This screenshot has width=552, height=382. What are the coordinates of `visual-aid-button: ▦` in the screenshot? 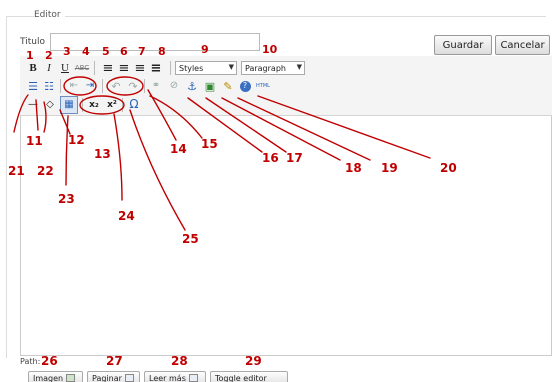 It's located at (69, 105).